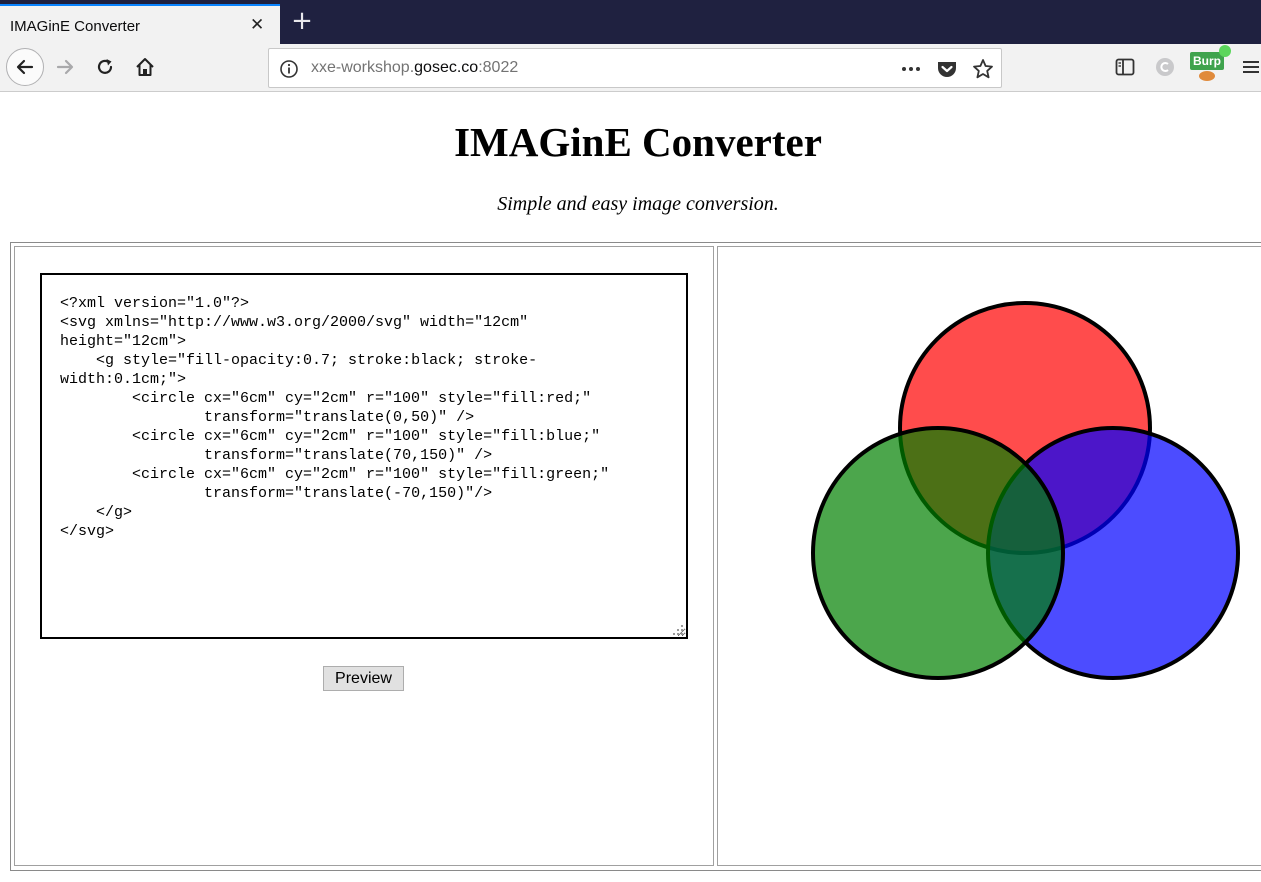 This screenshot has height=882, width=1261. What do you see at coordinates (638, 204) in the screenshot?
I see `page-subtitle: Simple and easy image conversion.` at bounding box center [638, 204].